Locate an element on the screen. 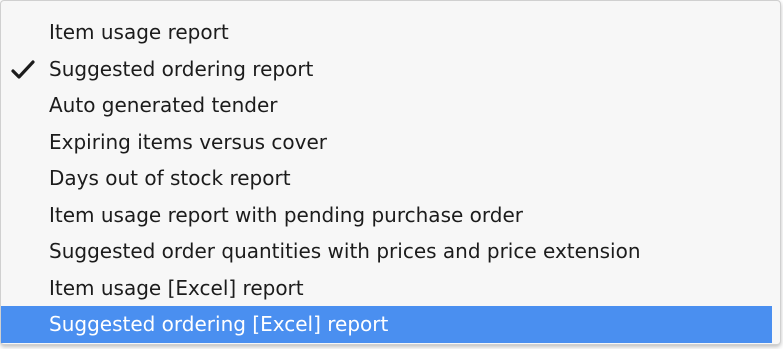 The width and height of the screenshot is (783, 349). menu-item-label: Expiring items versus cover is located at coordinates (188, 141).